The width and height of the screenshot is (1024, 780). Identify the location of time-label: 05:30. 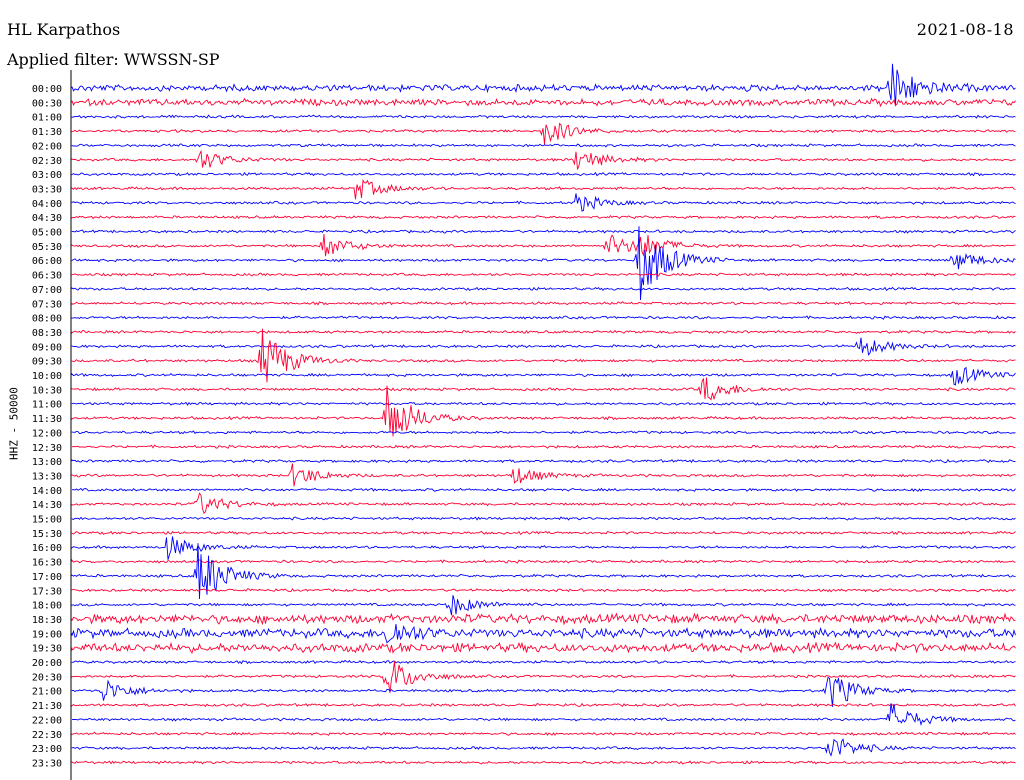
(47, 247).